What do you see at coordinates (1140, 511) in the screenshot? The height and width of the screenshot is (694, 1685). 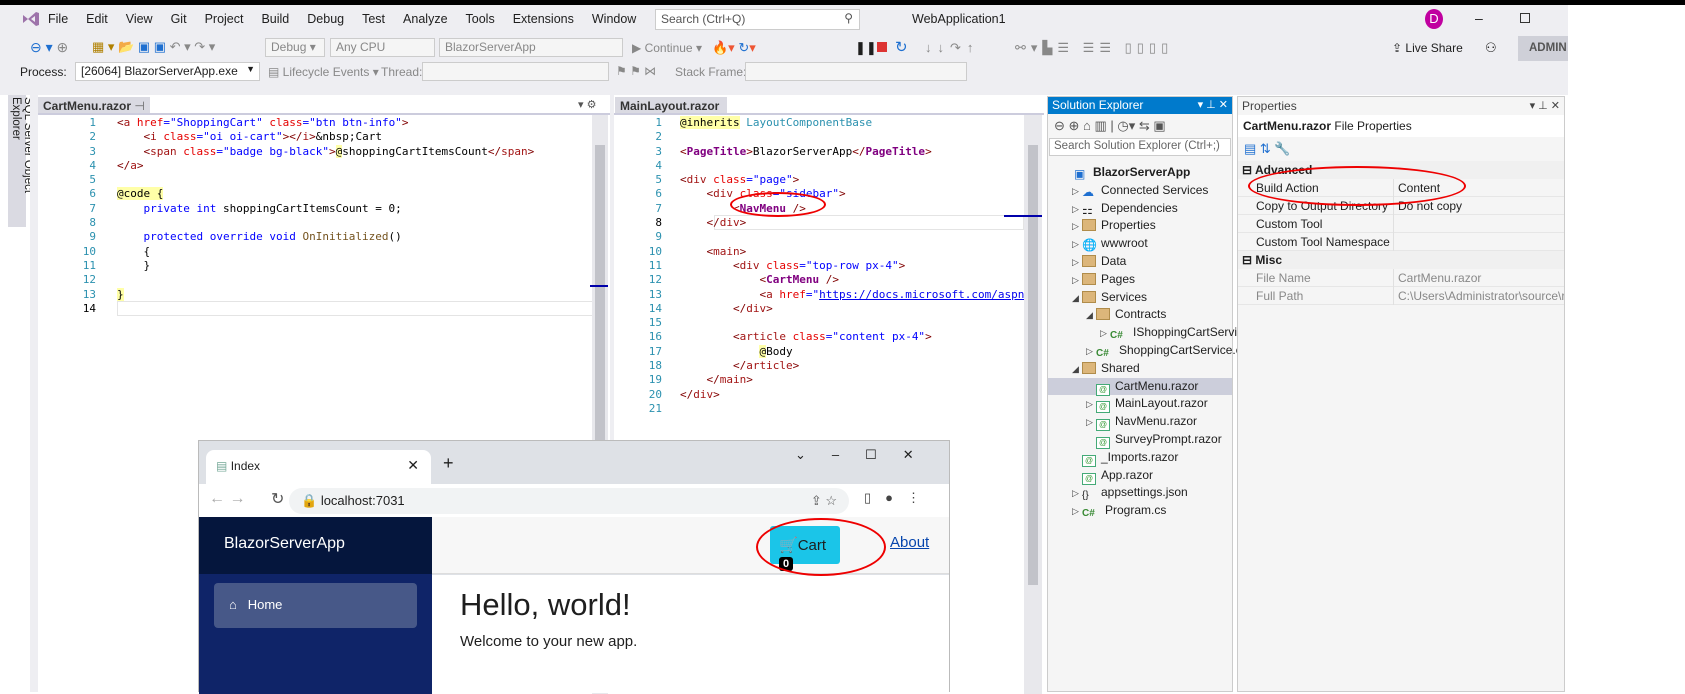 I see `tree-item: ▷ C# Program.cs` at bounding box center [1140, 511].